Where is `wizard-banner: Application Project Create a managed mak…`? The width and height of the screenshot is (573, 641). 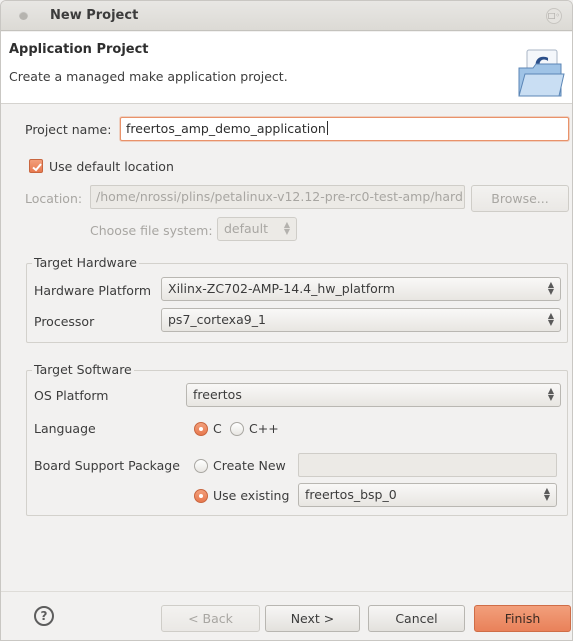
wizard-banner: Application Project Create a managed mak… is located at coordinates (286, 68).